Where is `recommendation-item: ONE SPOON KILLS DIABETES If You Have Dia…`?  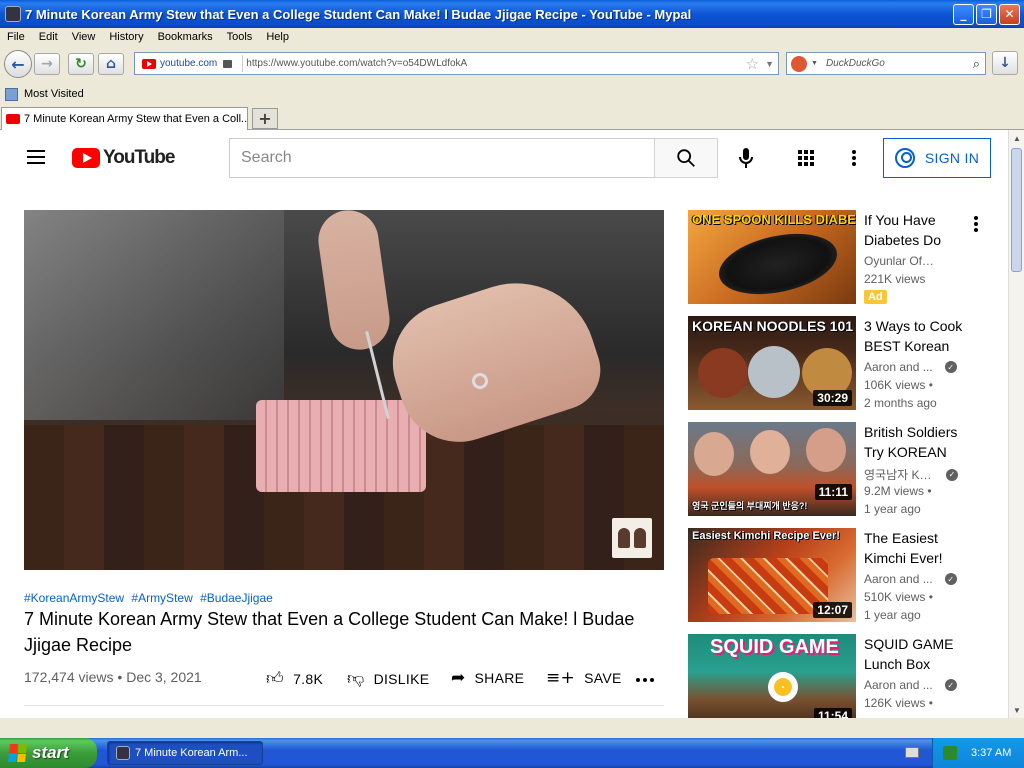 recommendation-item: ONE SPOON KILLS DIABETES If You Have Dia… is located at coordinates (838, 257).